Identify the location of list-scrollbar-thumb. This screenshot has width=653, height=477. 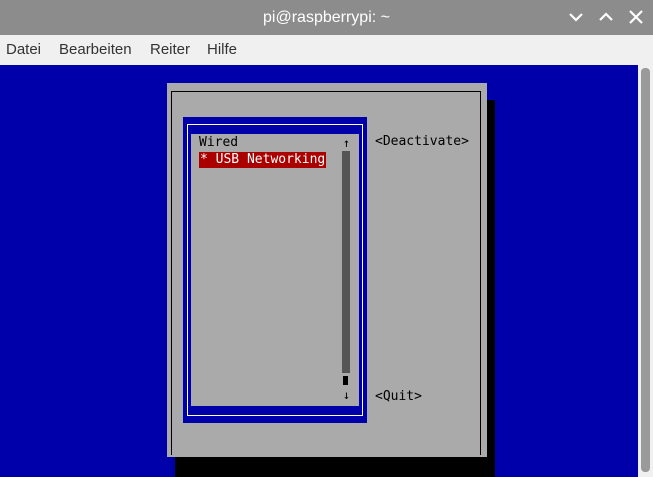
(345, 380).